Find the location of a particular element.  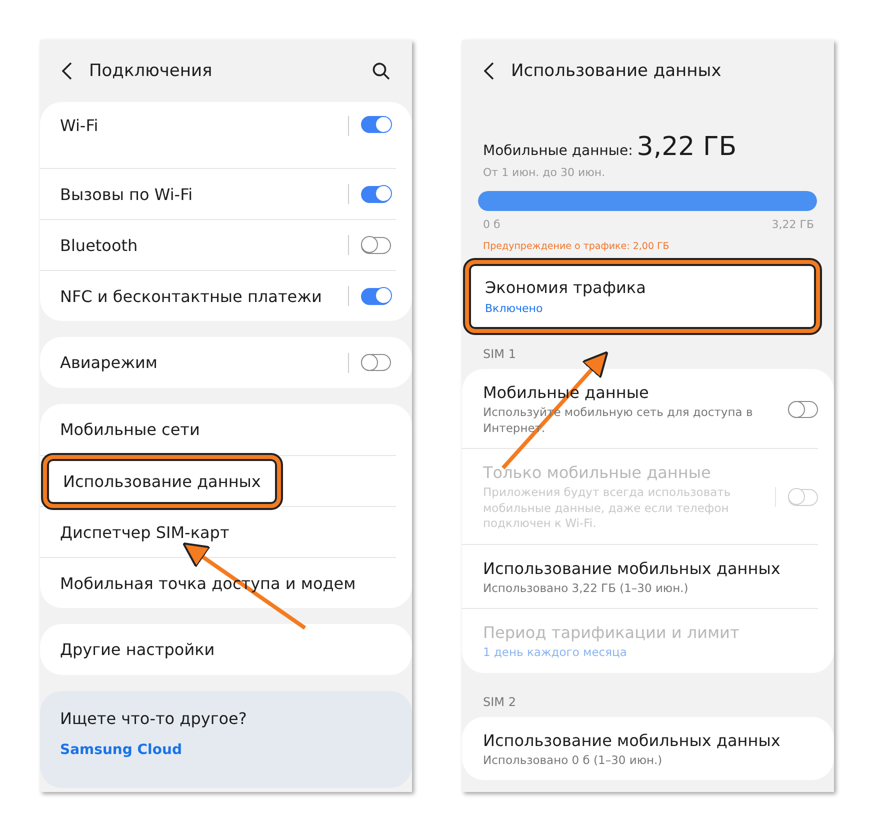

screen-title: Подключения is located at coordinates (151, 71).